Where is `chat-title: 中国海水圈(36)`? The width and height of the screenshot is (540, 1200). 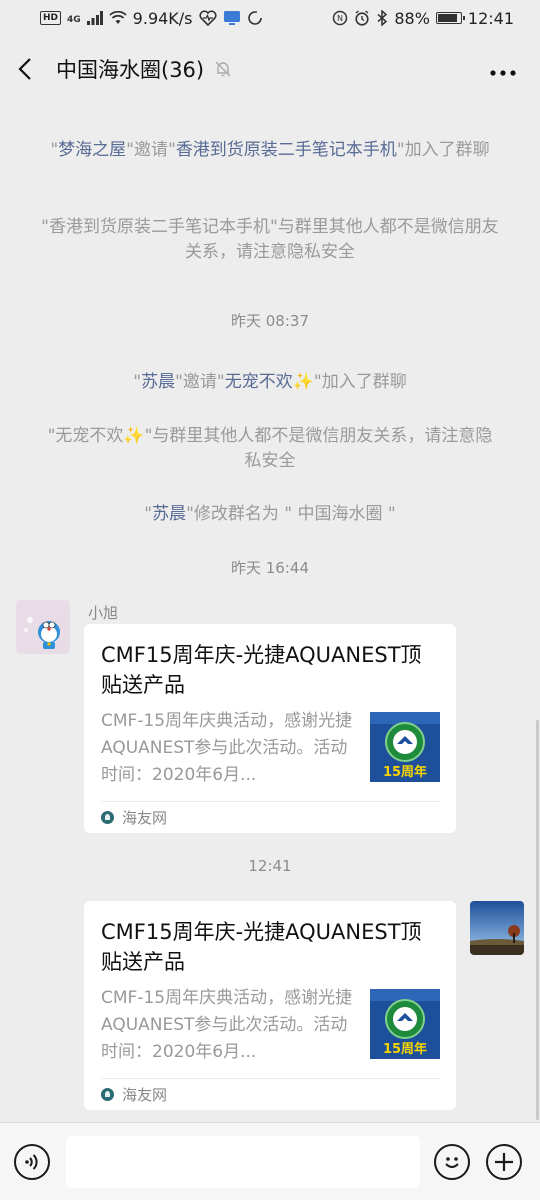 chat-title: 中国海水圈(36) is located at coordinates (130, 70).